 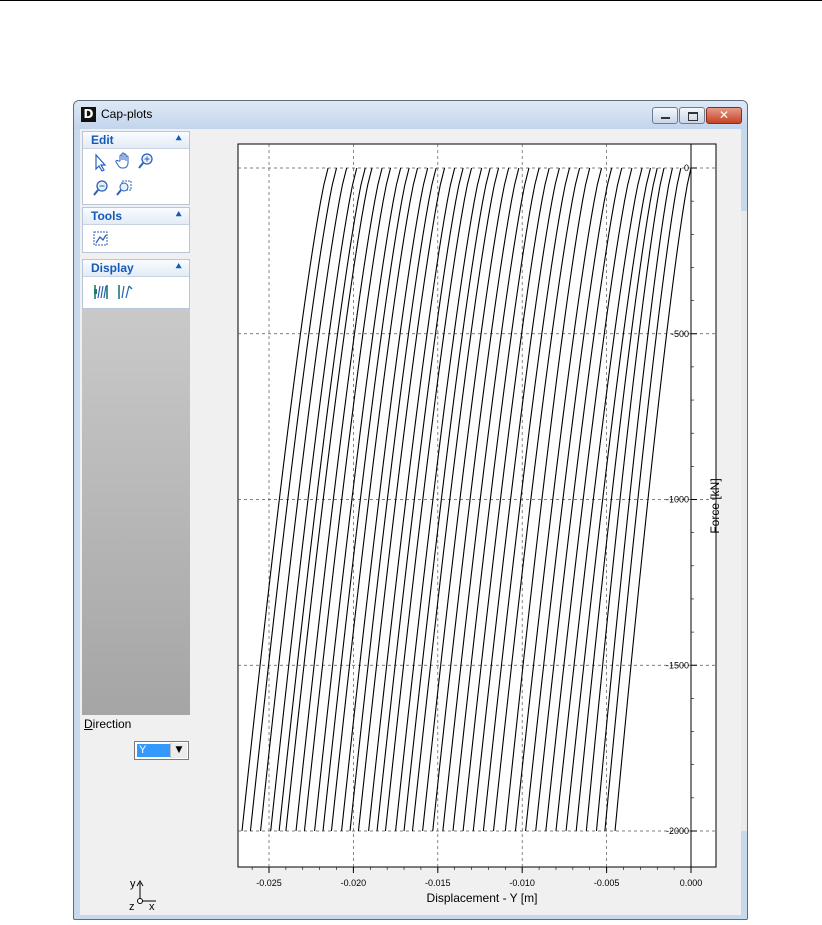 I want to click on axes-triad-icon: y z x, so click(x=142, y=894).